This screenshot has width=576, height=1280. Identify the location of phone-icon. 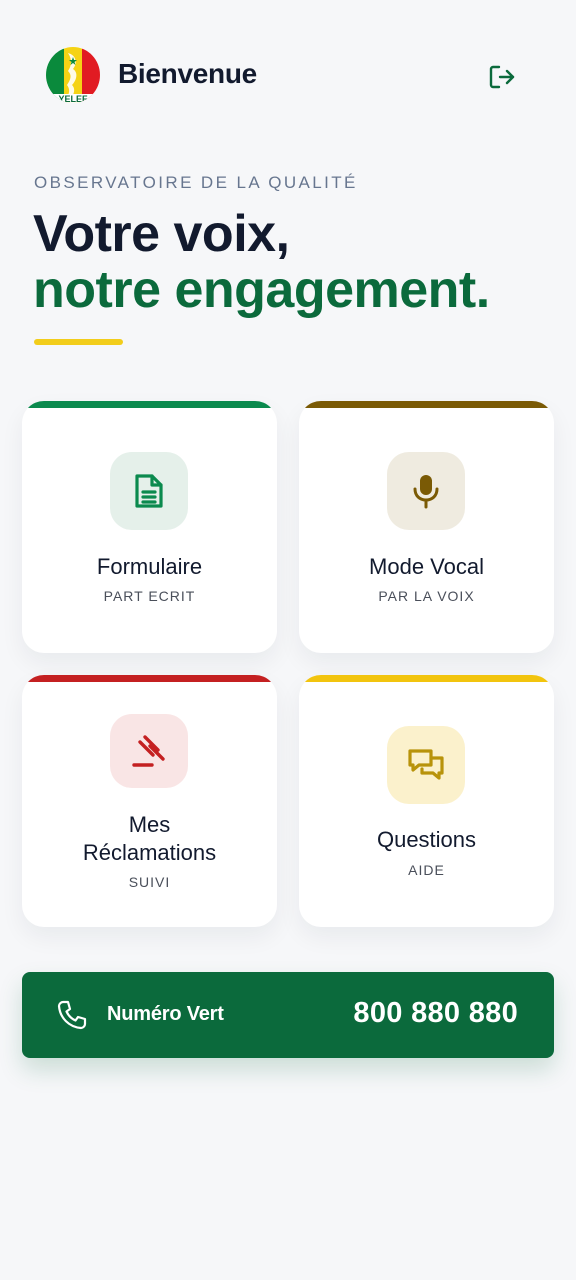
(72, 1017).